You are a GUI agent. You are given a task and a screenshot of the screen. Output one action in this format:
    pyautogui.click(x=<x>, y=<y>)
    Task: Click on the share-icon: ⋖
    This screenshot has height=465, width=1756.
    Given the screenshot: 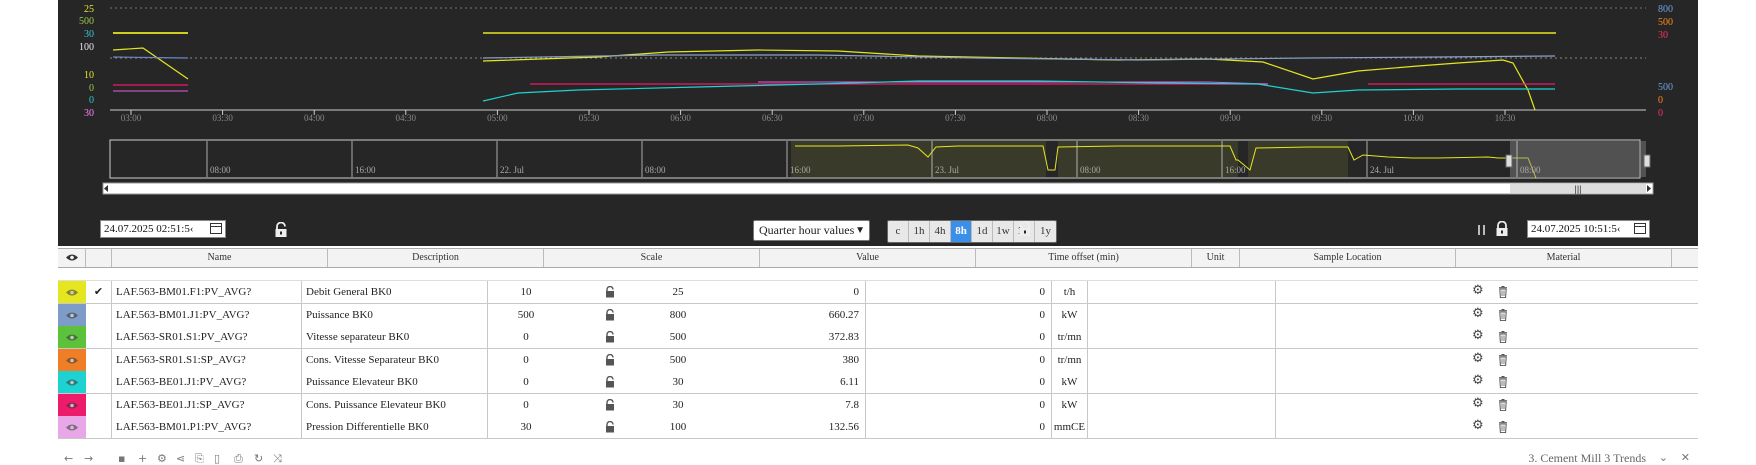 What is the action you would take?
    pyautogui.click(x=180, y=458)
    